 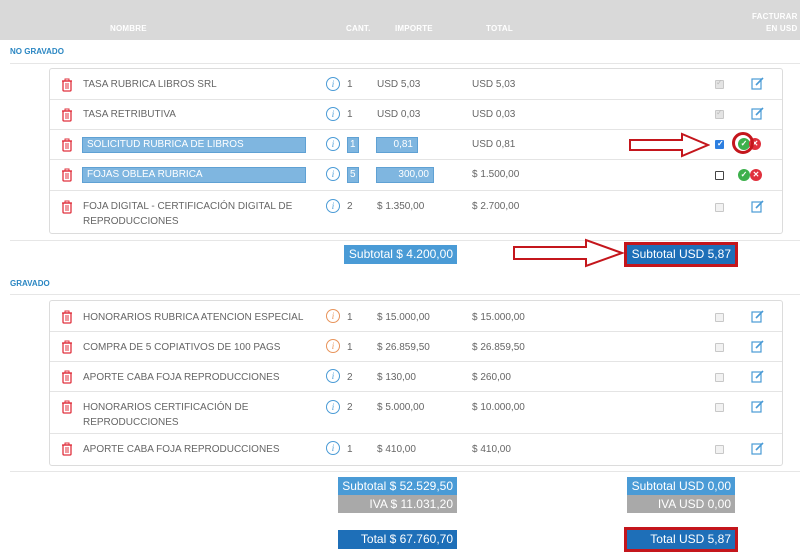 I want to click on annotation-circle, so click(x=743, y=143).